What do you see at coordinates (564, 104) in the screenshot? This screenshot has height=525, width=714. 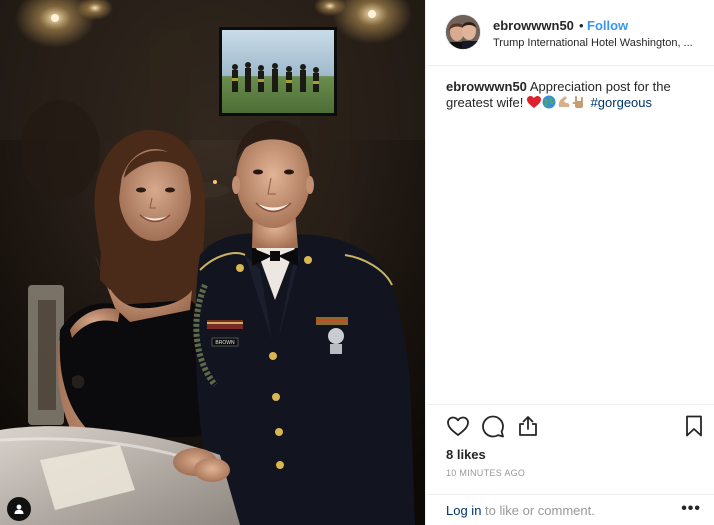 I see `flexed-biceps-icon` at bounding box center [564, 104].